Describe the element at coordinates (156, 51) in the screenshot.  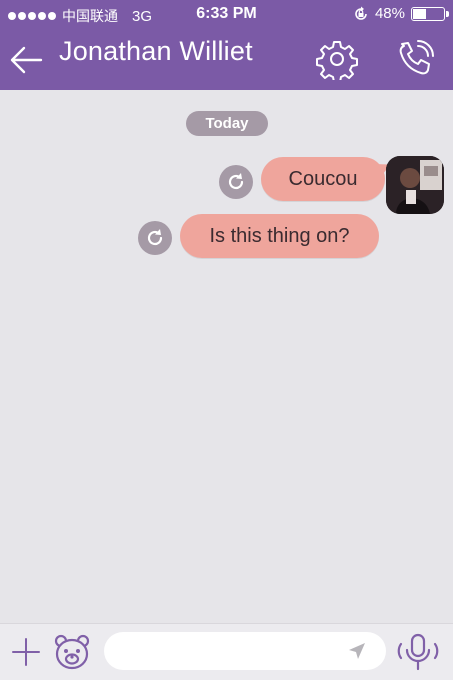
I see `conversation-title: Jonathan Williet` at that location.